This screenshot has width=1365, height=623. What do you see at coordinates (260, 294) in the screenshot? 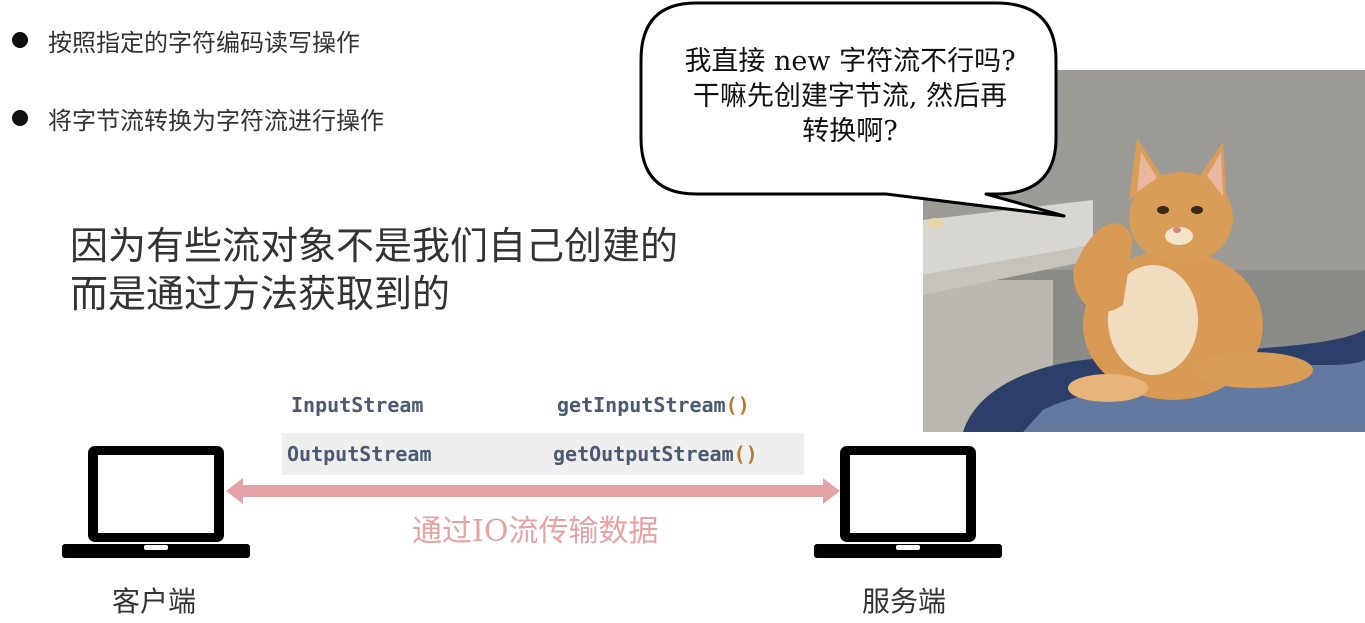
I see `headline-line-2: 而是通过方法获取到的` at bounding box center [260, 294].